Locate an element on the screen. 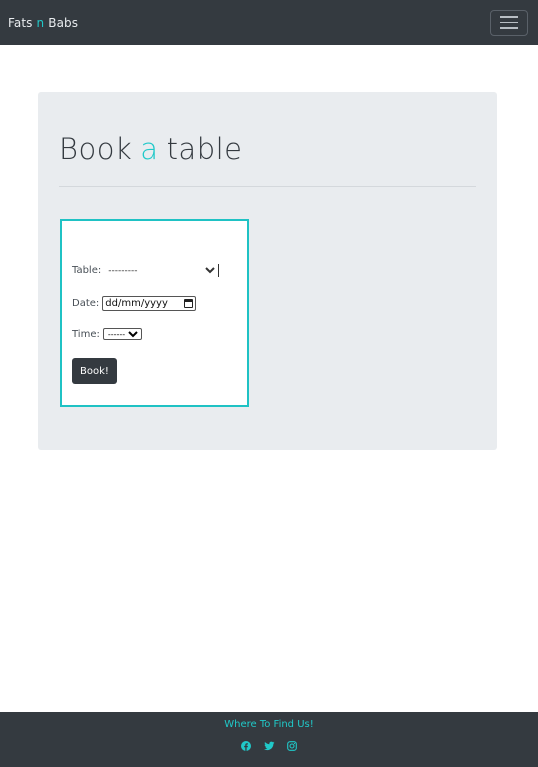 The image size is (538, 767). brand-part1: Fats is located at coordinates (20, 22).